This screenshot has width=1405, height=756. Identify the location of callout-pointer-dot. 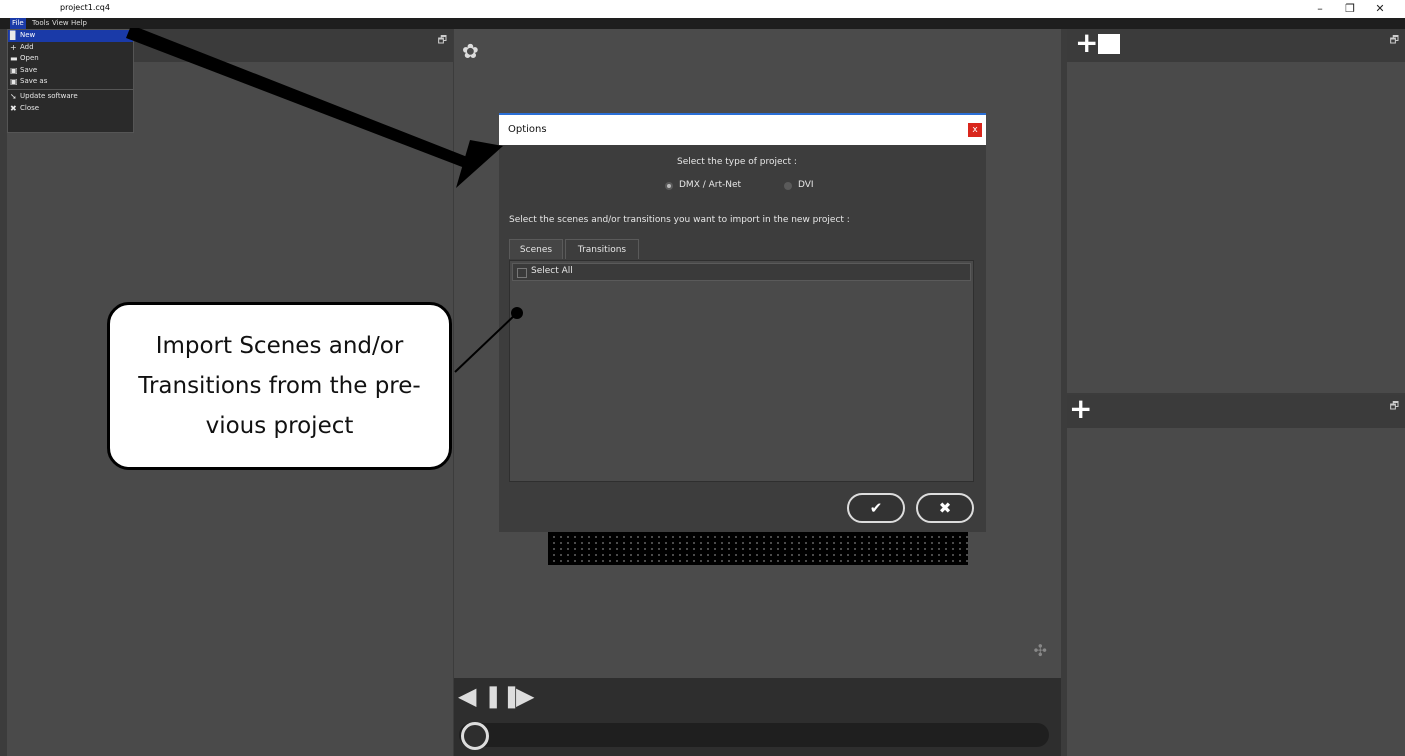
(517, 313).